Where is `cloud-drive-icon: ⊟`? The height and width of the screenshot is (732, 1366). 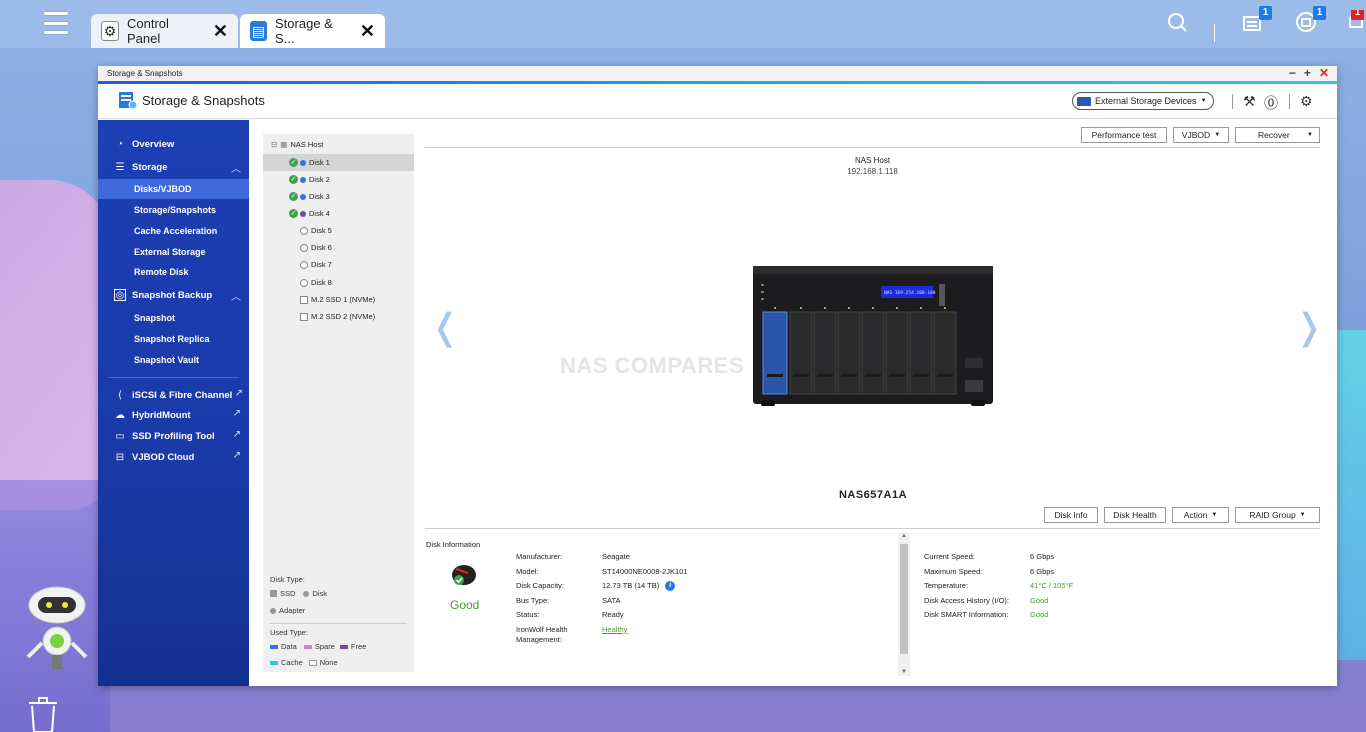 cloud-drive-icon: ⊟ is located at coordinates (120, 457).